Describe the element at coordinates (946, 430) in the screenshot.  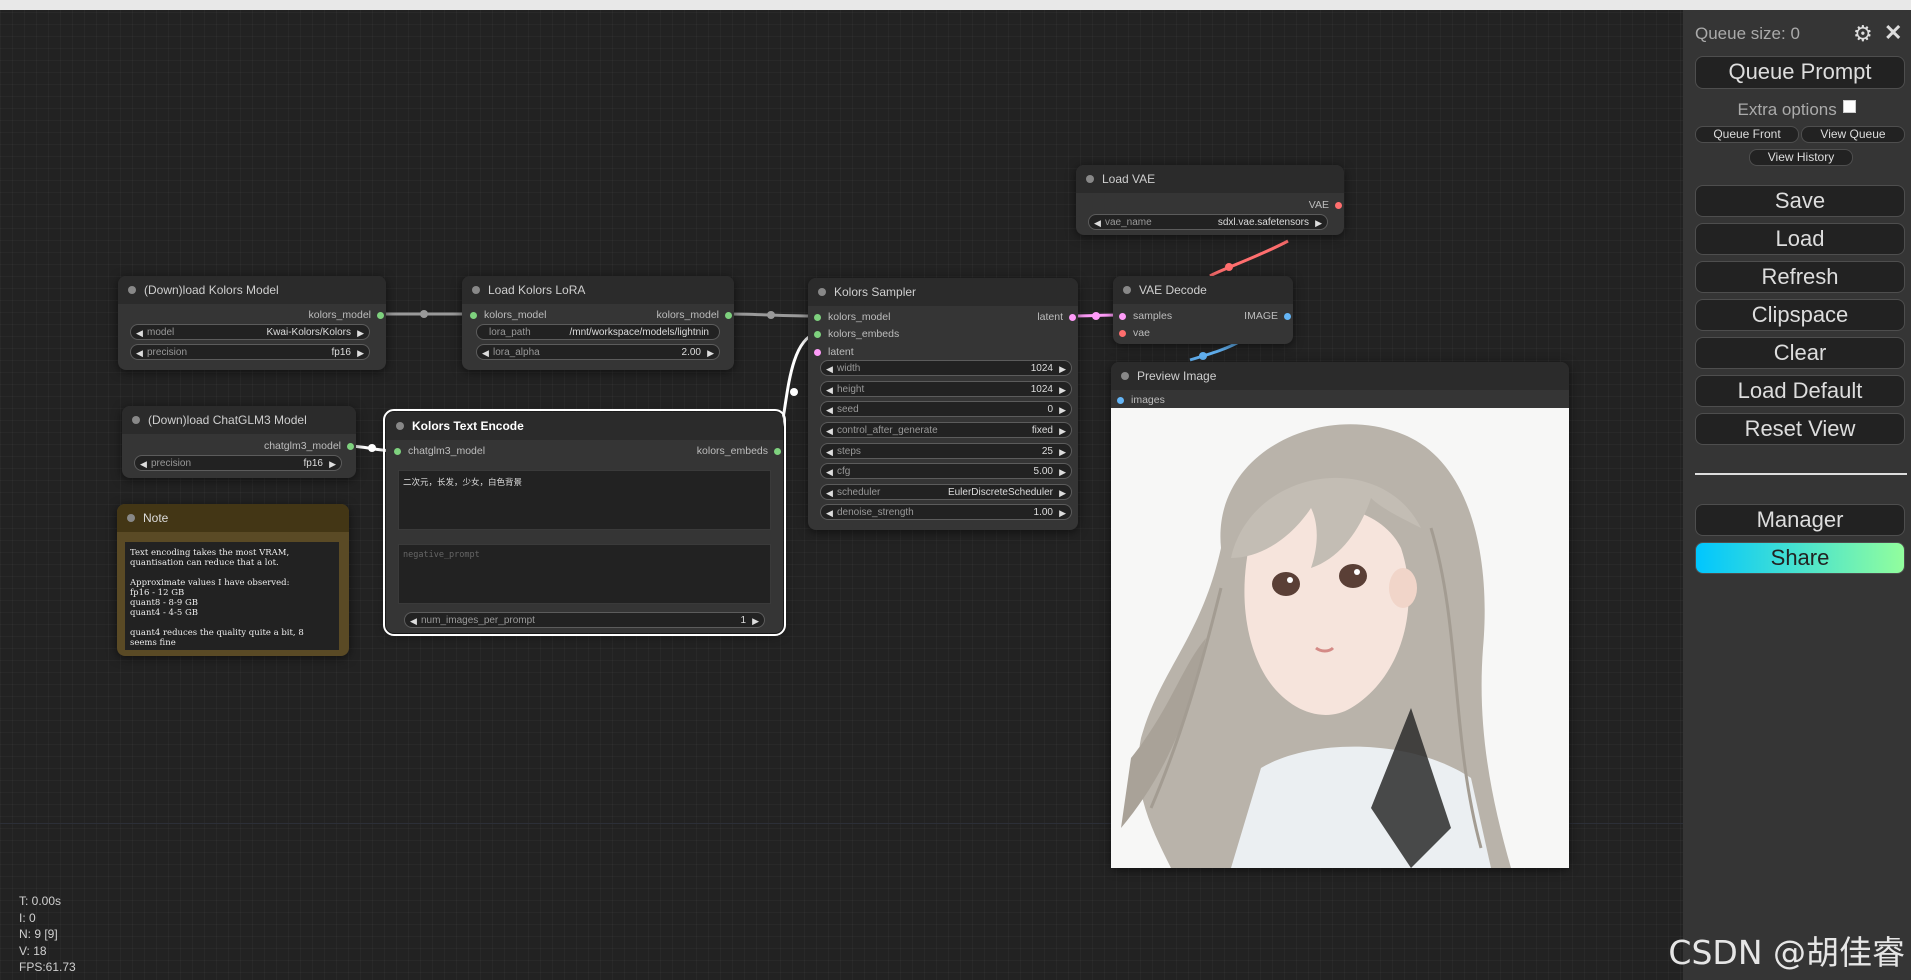
I see `control-after-generate-widget: ◀ control_after_generate fixed ▶` at that location.